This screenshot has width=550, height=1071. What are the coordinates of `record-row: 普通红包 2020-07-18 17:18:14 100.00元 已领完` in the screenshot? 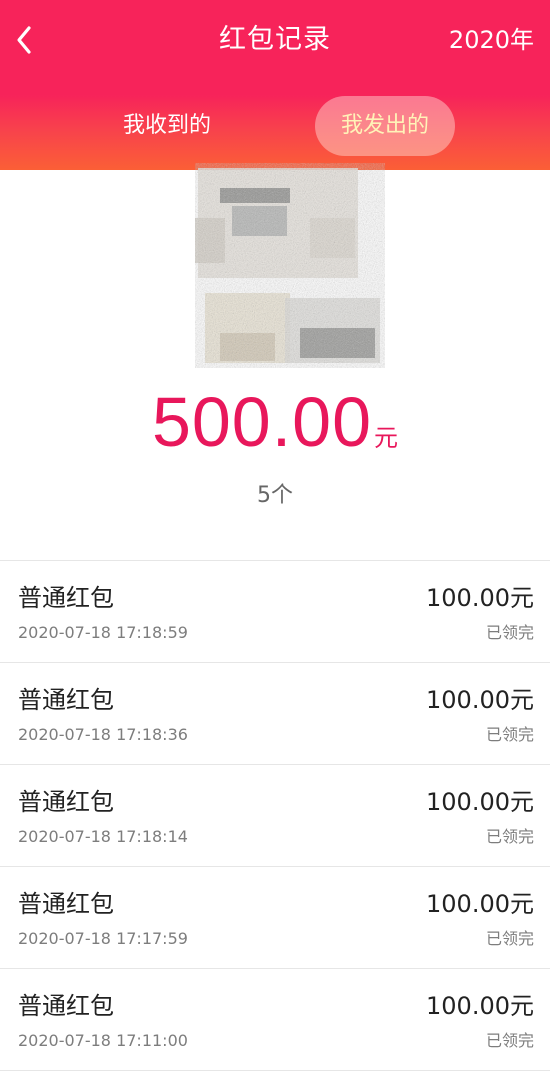 It's located at (275, 816).